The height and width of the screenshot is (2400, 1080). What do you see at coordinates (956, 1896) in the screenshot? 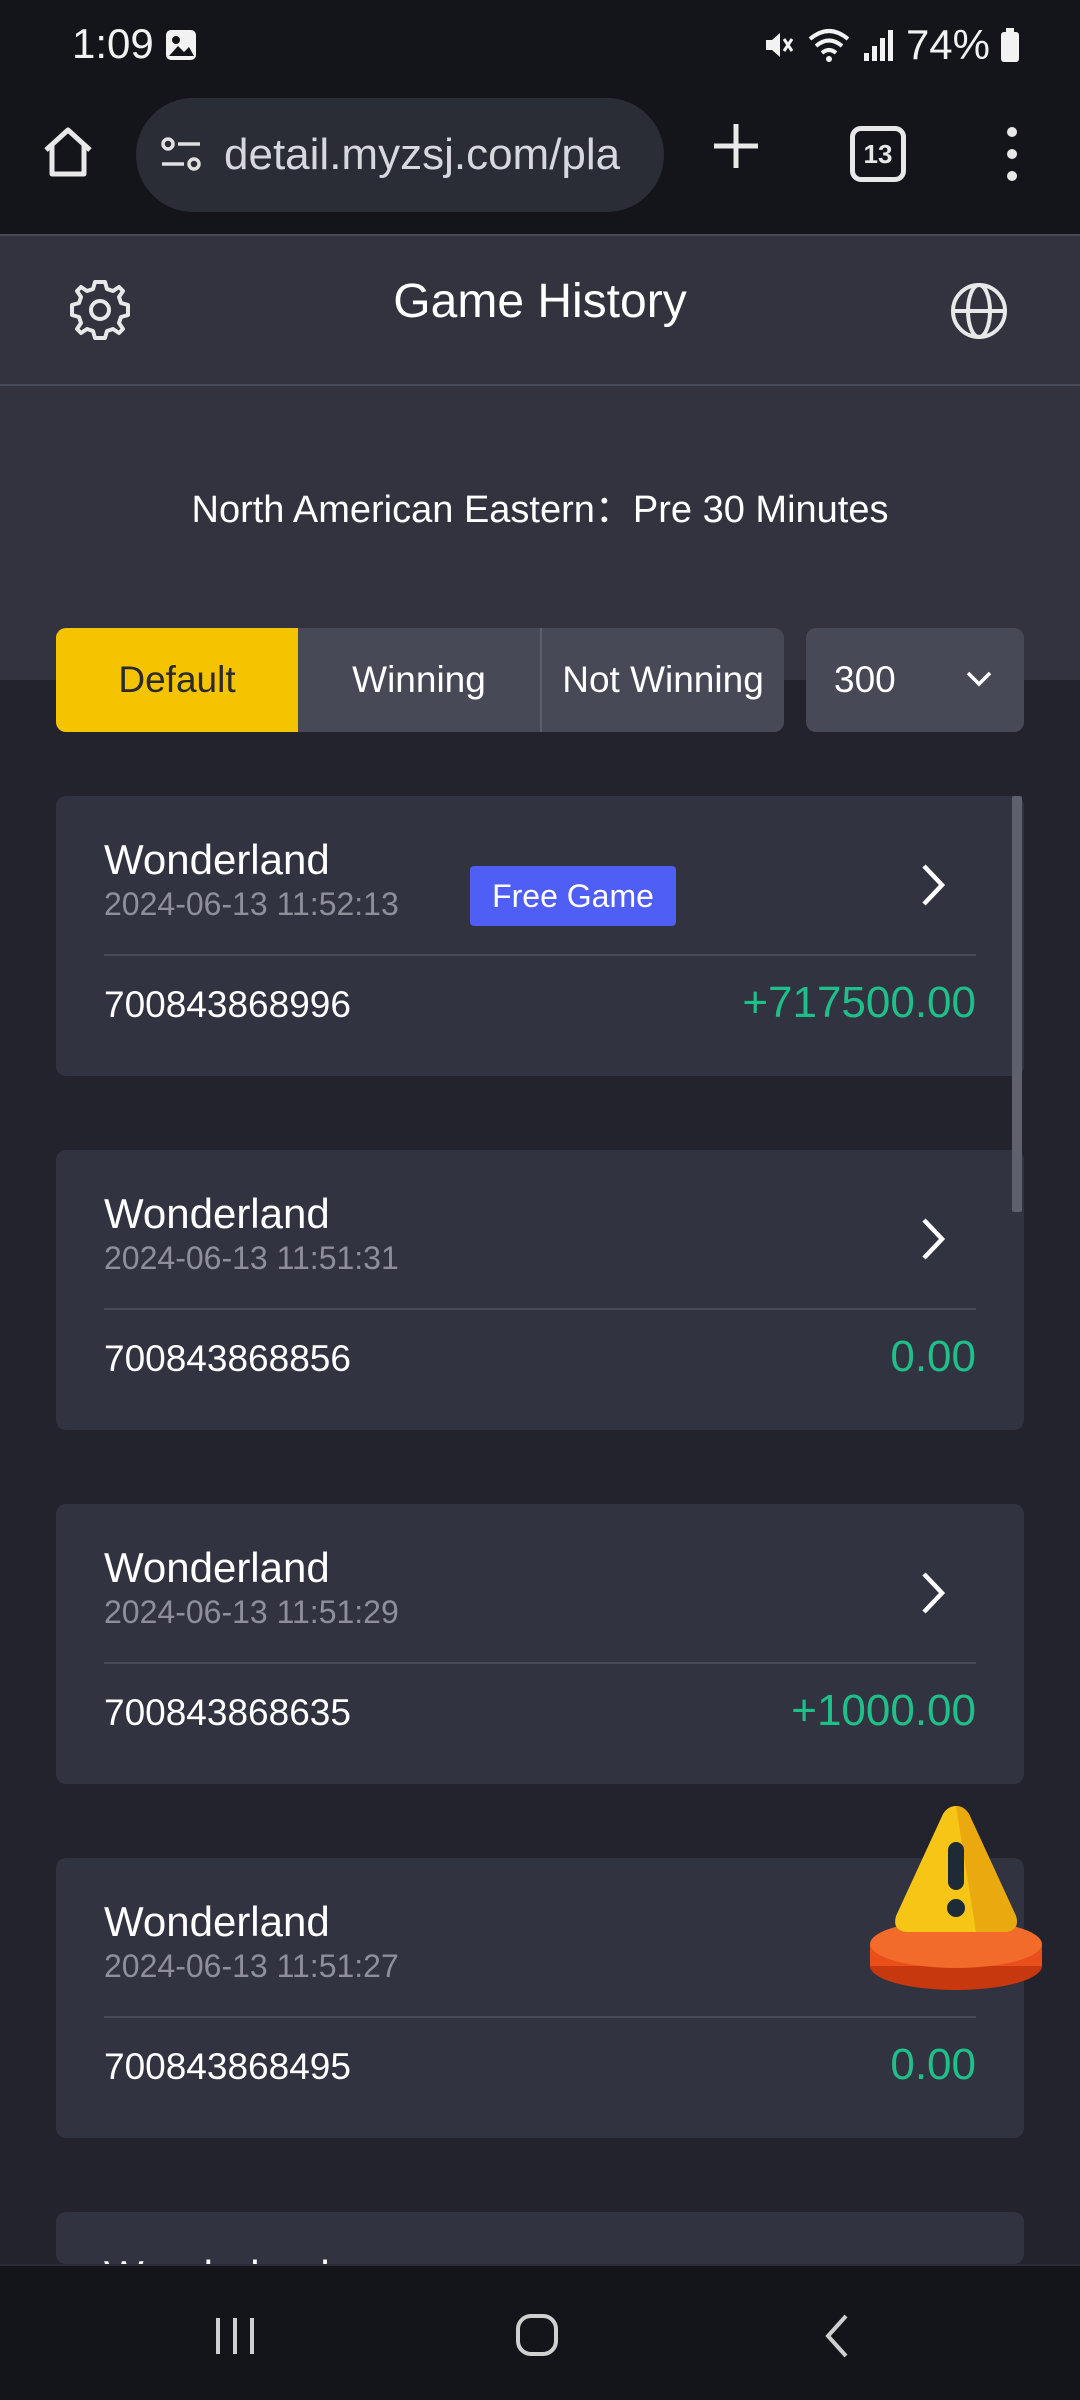
I see `warning-icon` at bounding box center [956, 1896].